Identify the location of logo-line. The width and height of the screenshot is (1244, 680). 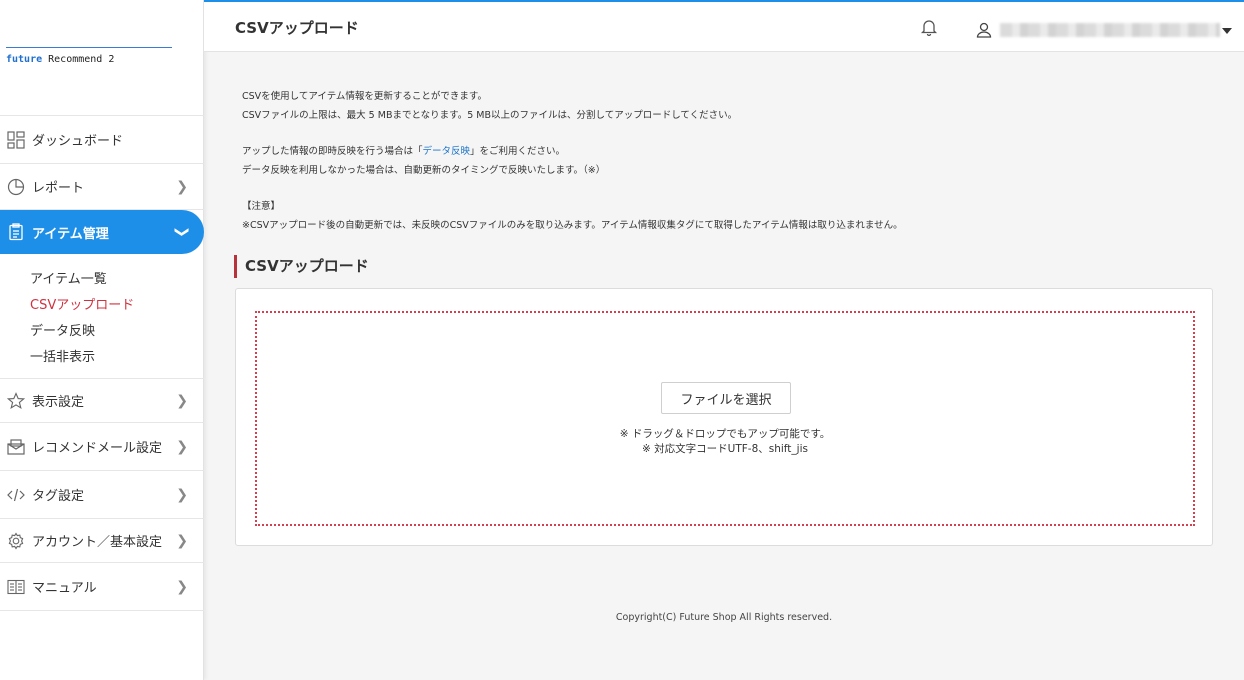
(89, 47).